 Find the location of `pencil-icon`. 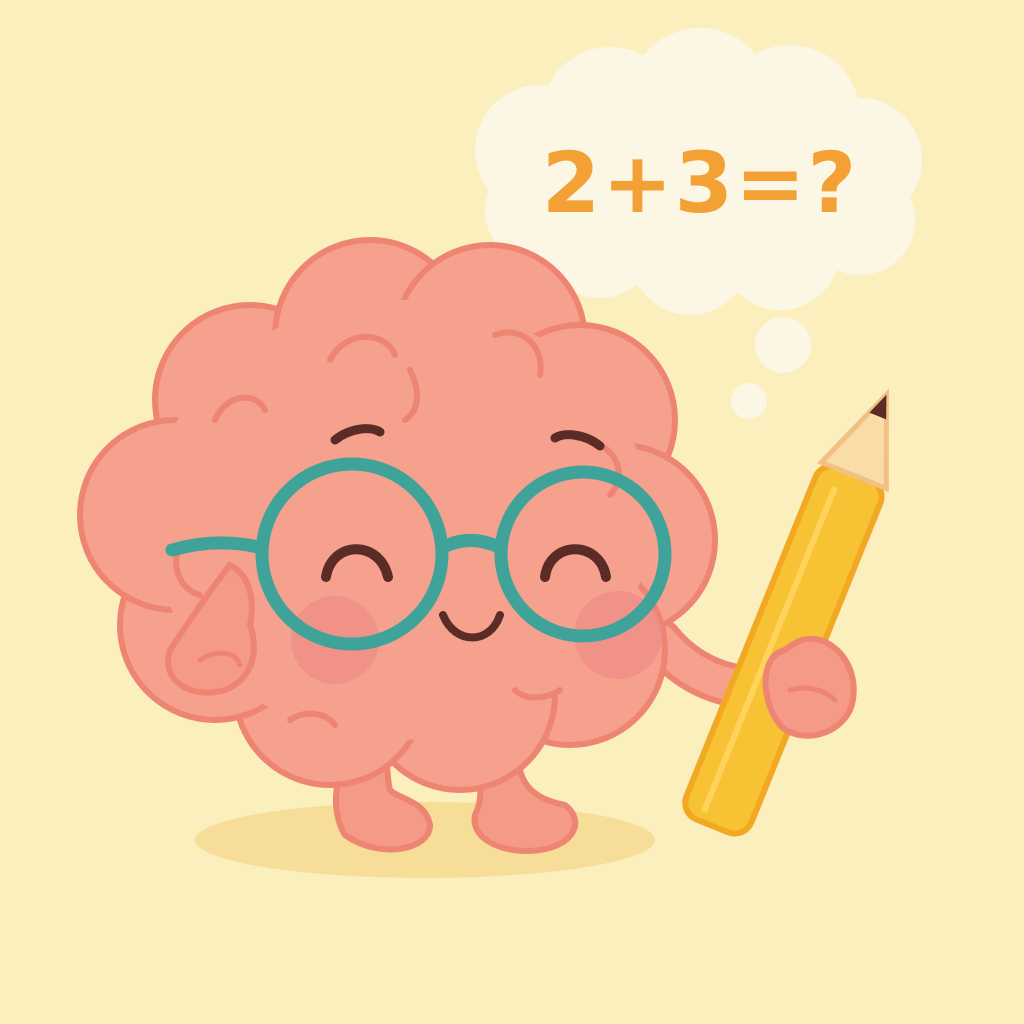

pencil-icon is located at coordinates (785, 612).